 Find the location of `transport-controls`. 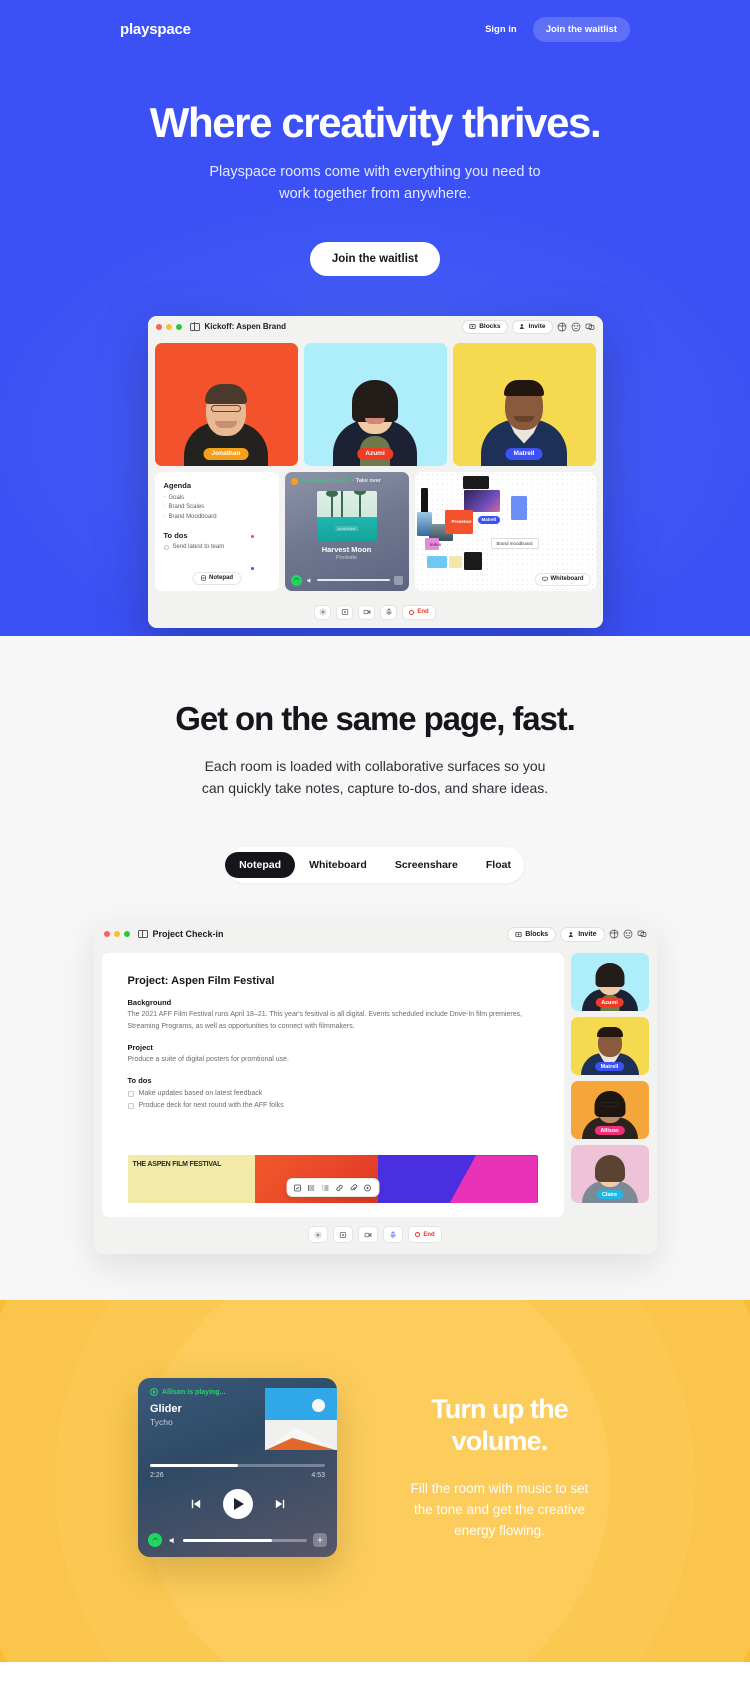

transport-controls is located at coordinates (237, 1506).